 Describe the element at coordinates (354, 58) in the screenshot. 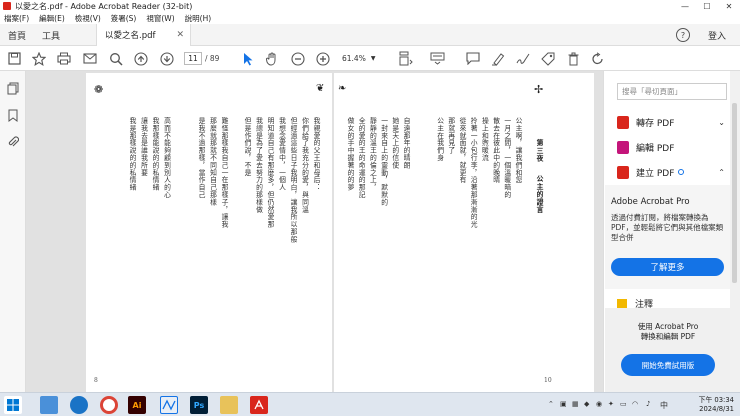

I see `zoom-value: 61.4%` at that location.